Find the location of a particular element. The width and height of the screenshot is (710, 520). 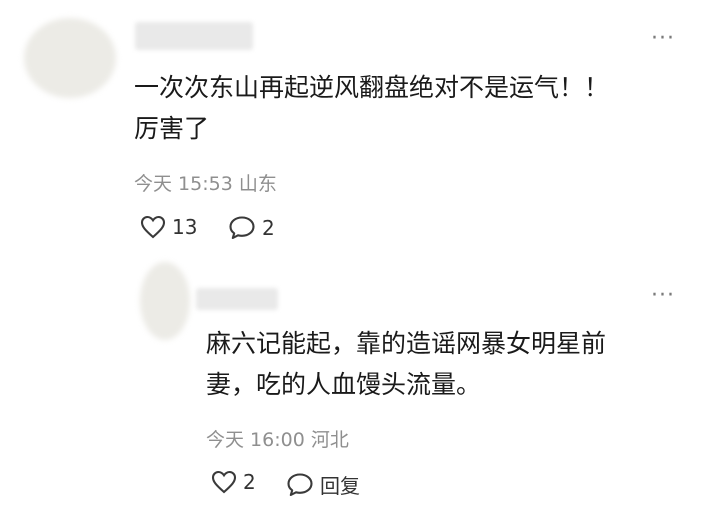

comment-text: 一次次东山再起逆风翻盘绝对不是运气！！ 厉害了 is located at coordinates (414, 108).